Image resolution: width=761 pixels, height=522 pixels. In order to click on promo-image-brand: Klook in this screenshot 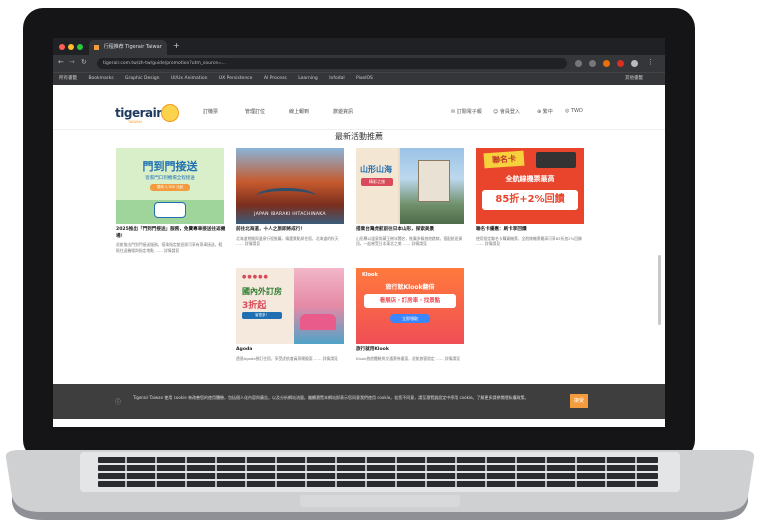, I will do `click(370, 275)`.